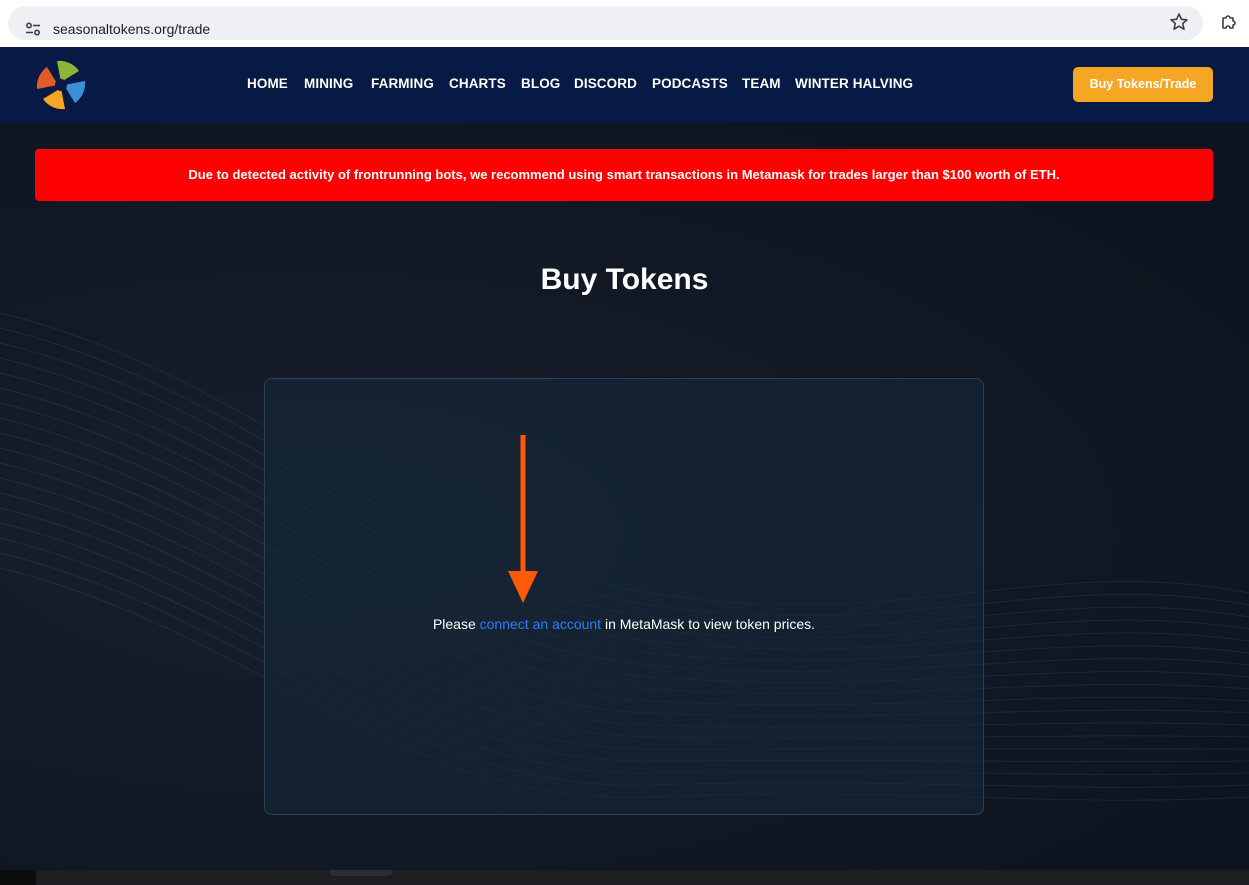 The image size is (1249, 885). What do you see at coordinates (540, 83) in the screenshot?
I see `nav-blog: BLOG` at bounding box center [540, 83].